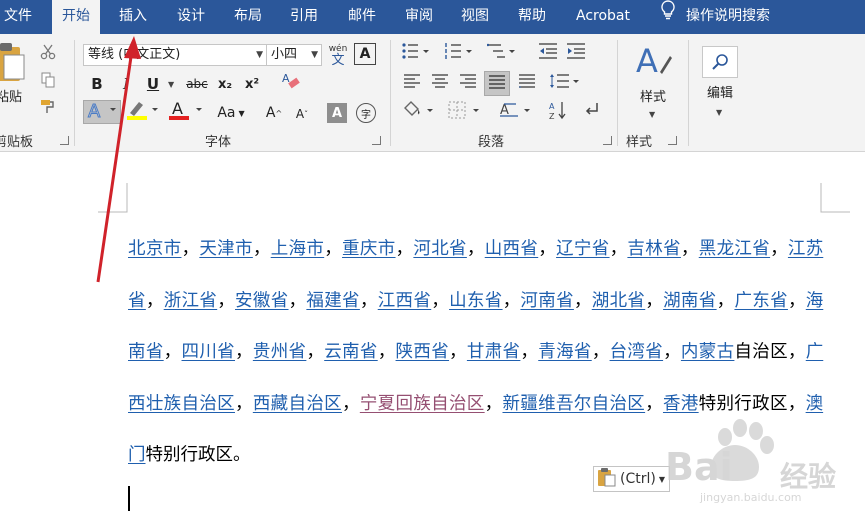 The width and height of the screenshot is (865, 515). I want to click on hyperlink: 福建省, so click(333, 301).